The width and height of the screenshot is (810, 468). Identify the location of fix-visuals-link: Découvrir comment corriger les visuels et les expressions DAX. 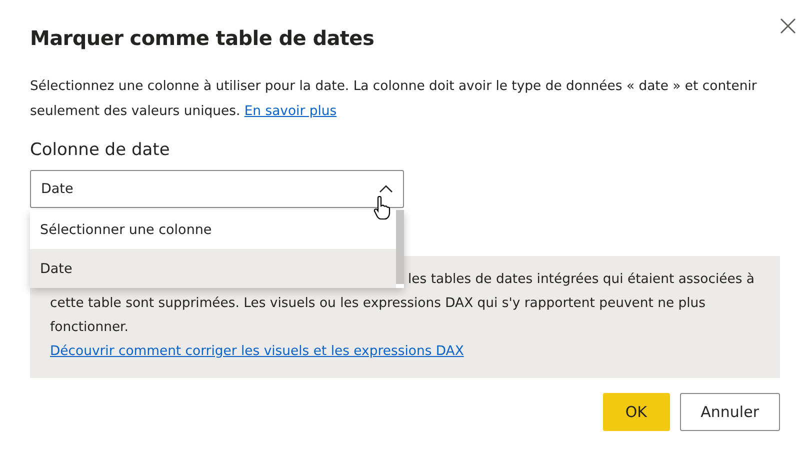
(257, 352).